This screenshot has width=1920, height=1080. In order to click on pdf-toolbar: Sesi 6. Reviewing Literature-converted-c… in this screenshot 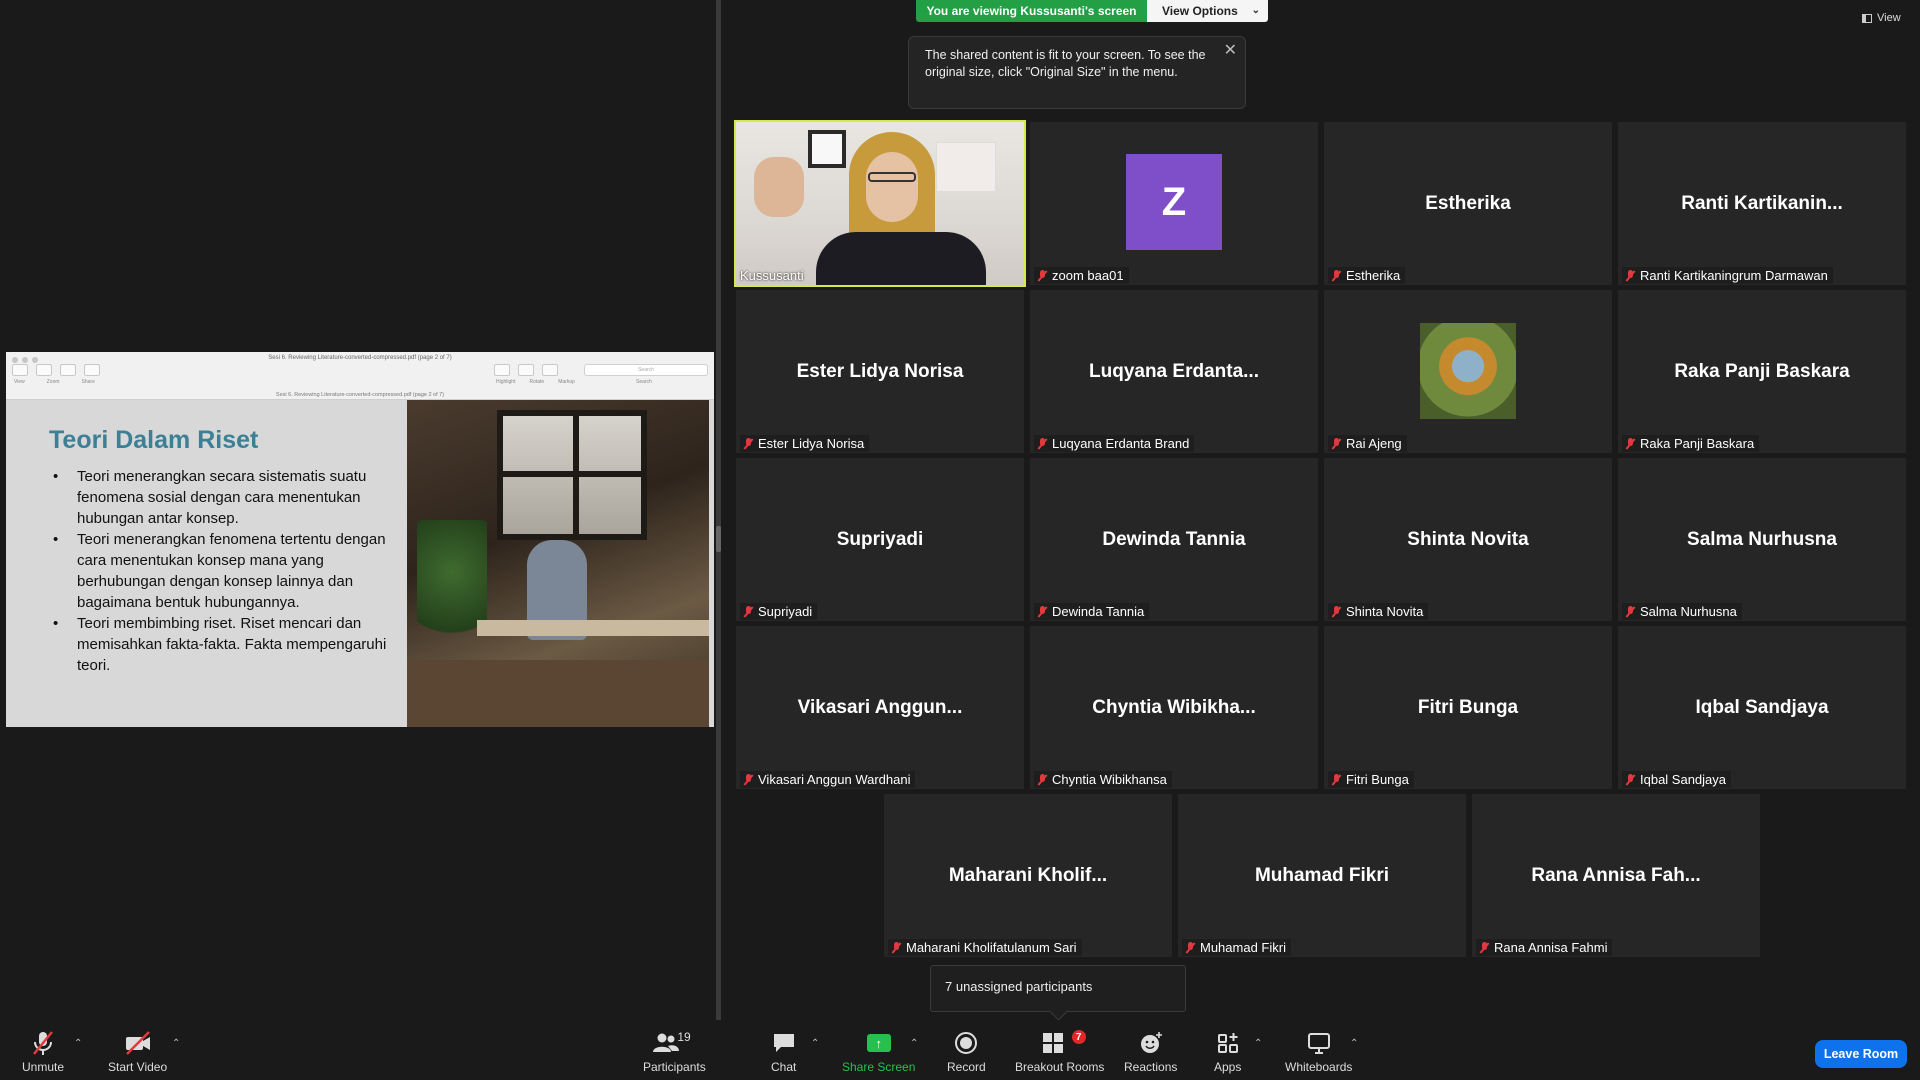, I will do `click(360, 376)`.